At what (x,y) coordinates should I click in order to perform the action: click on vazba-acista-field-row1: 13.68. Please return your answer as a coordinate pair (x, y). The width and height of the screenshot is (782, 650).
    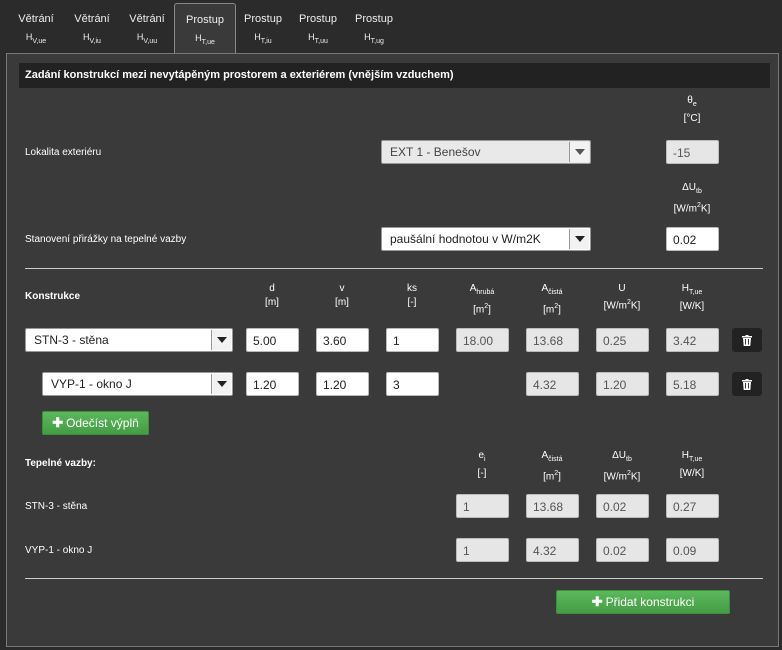
    Looking at the image, I should click on (552, 506).